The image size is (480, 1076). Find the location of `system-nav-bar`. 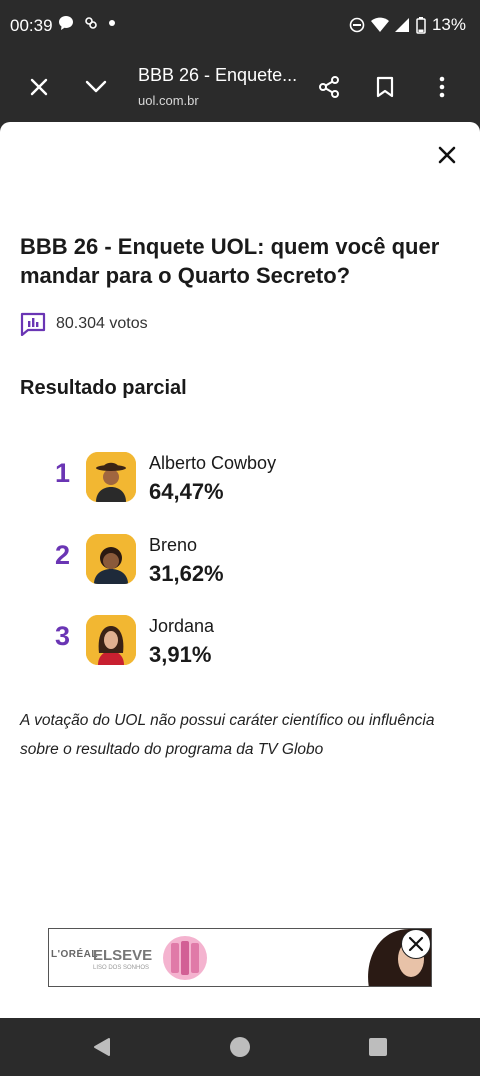

system-nav-bar is located at coordinates (240, 1047).